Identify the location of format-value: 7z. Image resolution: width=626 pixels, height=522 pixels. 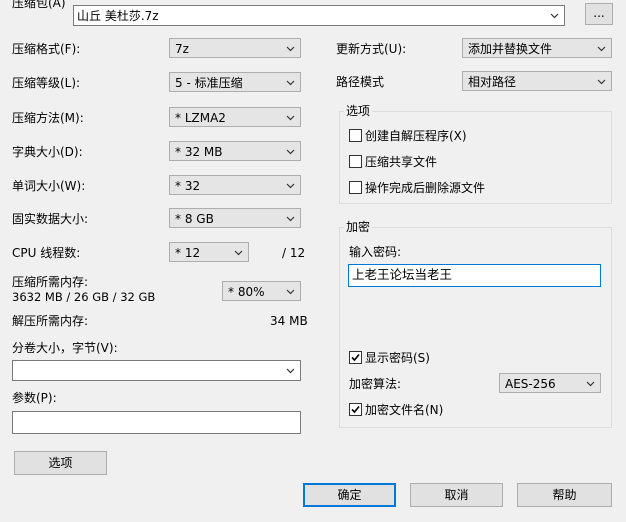
(182, 49).